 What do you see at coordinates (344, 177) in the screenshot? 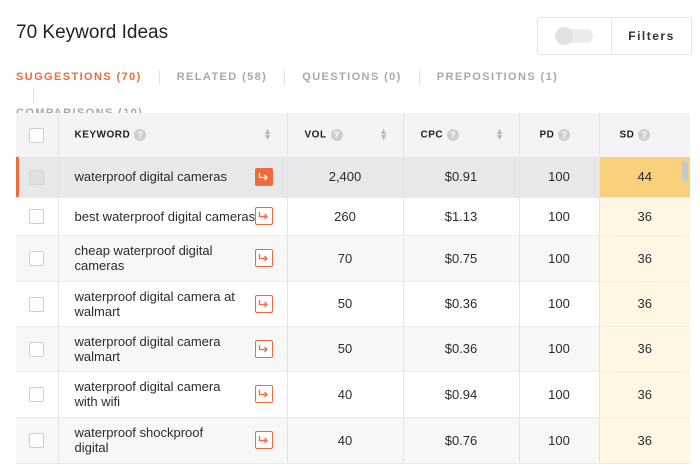
I see `vol-cell: 2,400` at bounding box center [344, 177].